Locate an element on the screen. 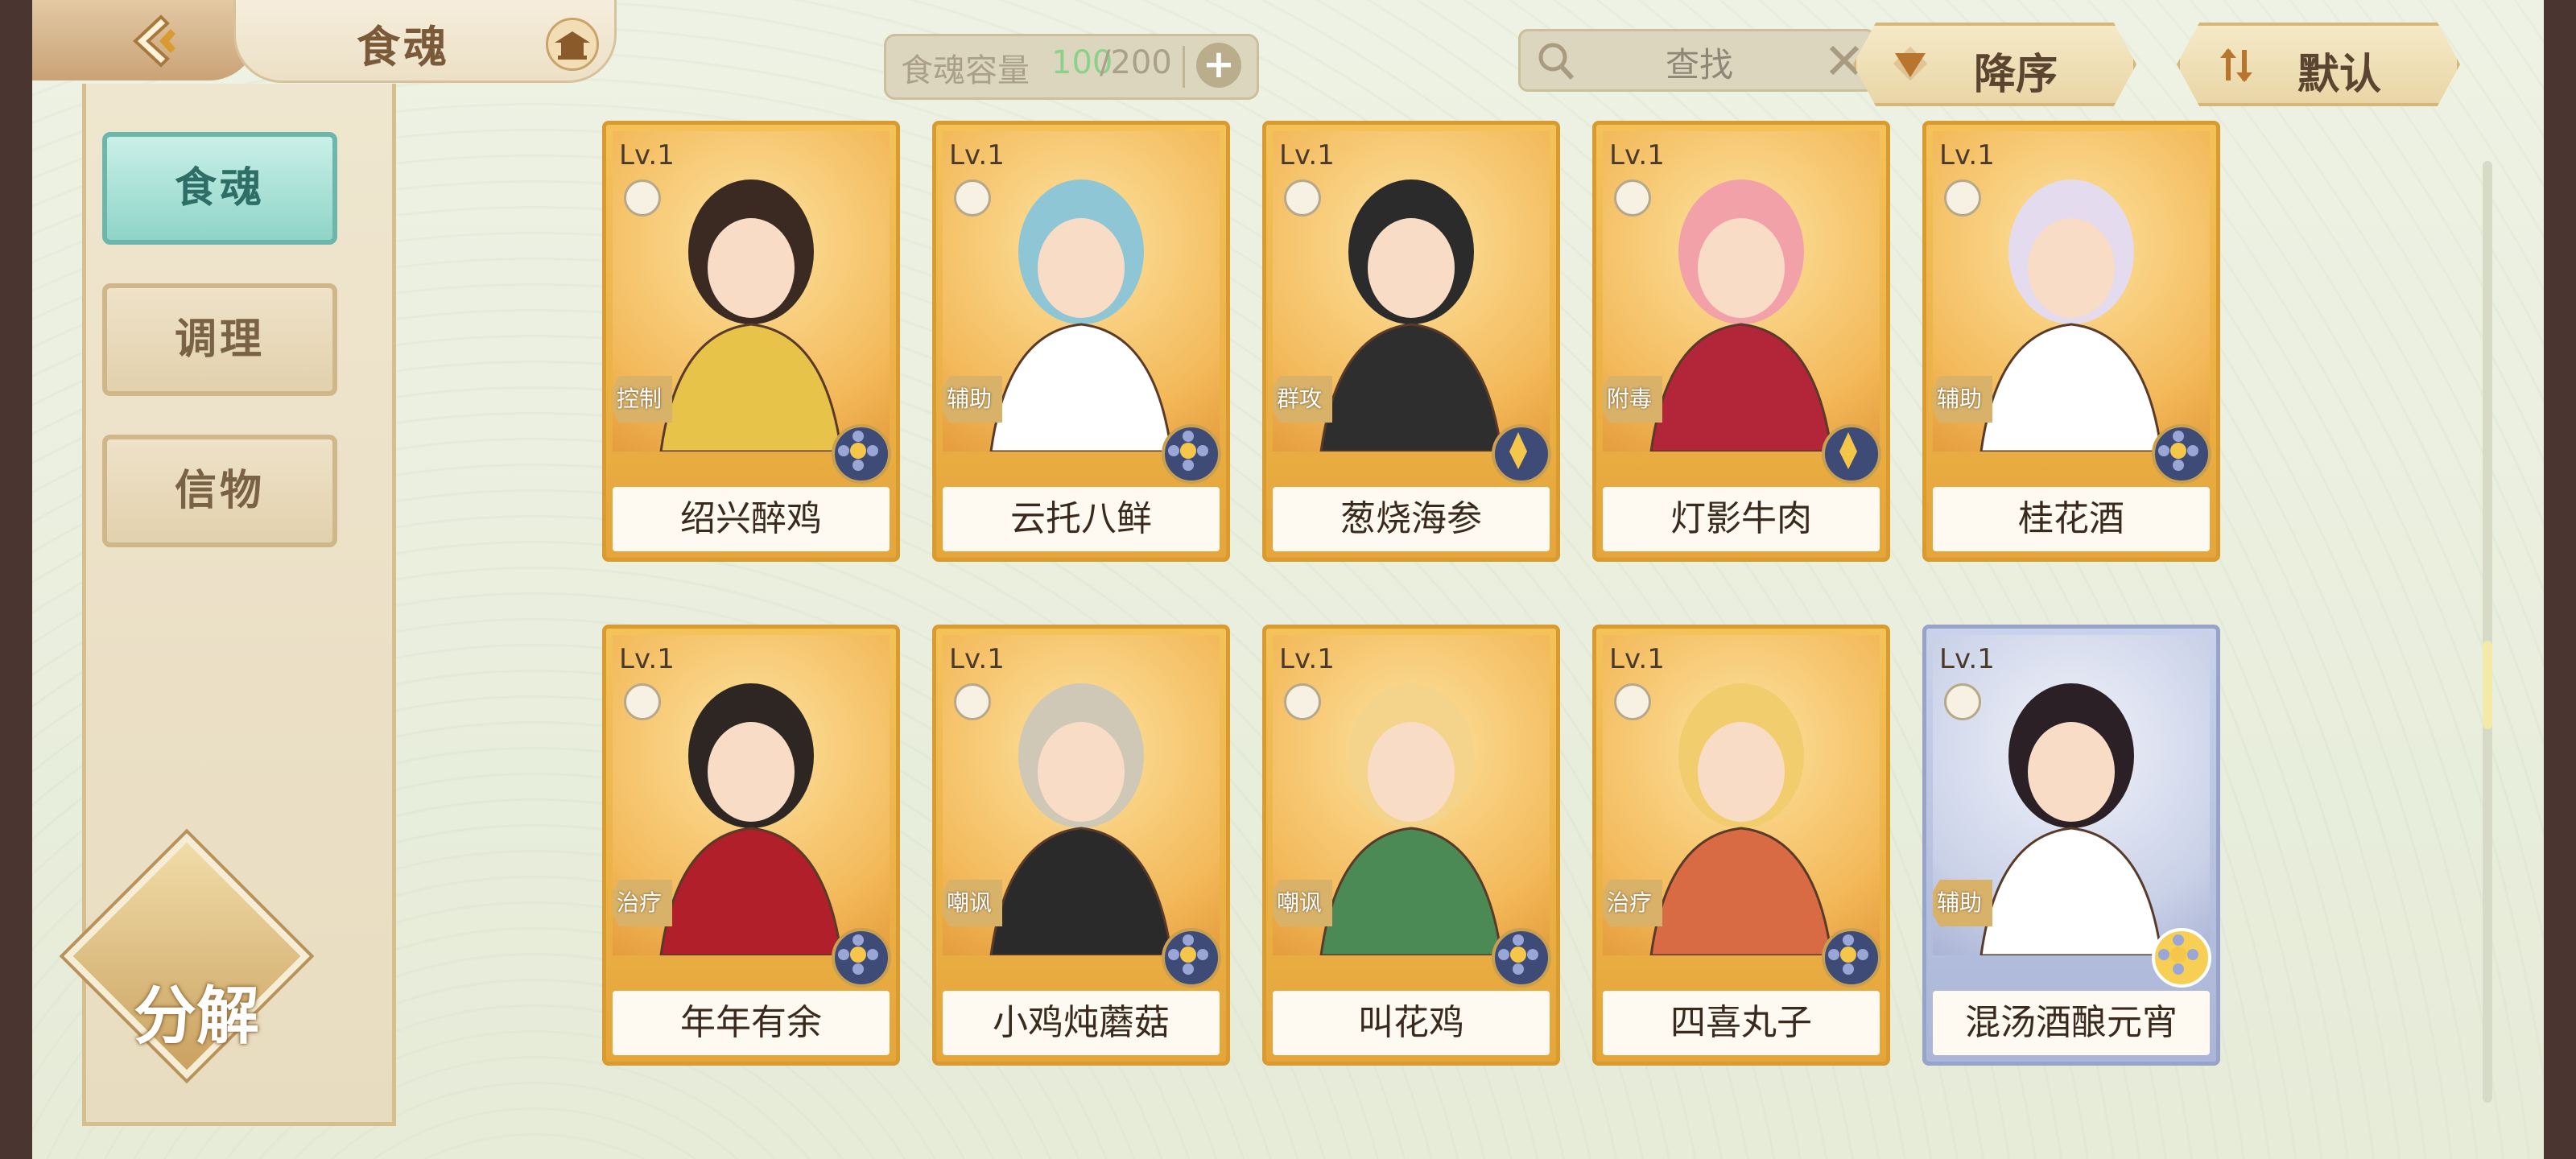 This screenshot has width=2576, height=1159. pavilion-icon is located at coordinates (572, 44).